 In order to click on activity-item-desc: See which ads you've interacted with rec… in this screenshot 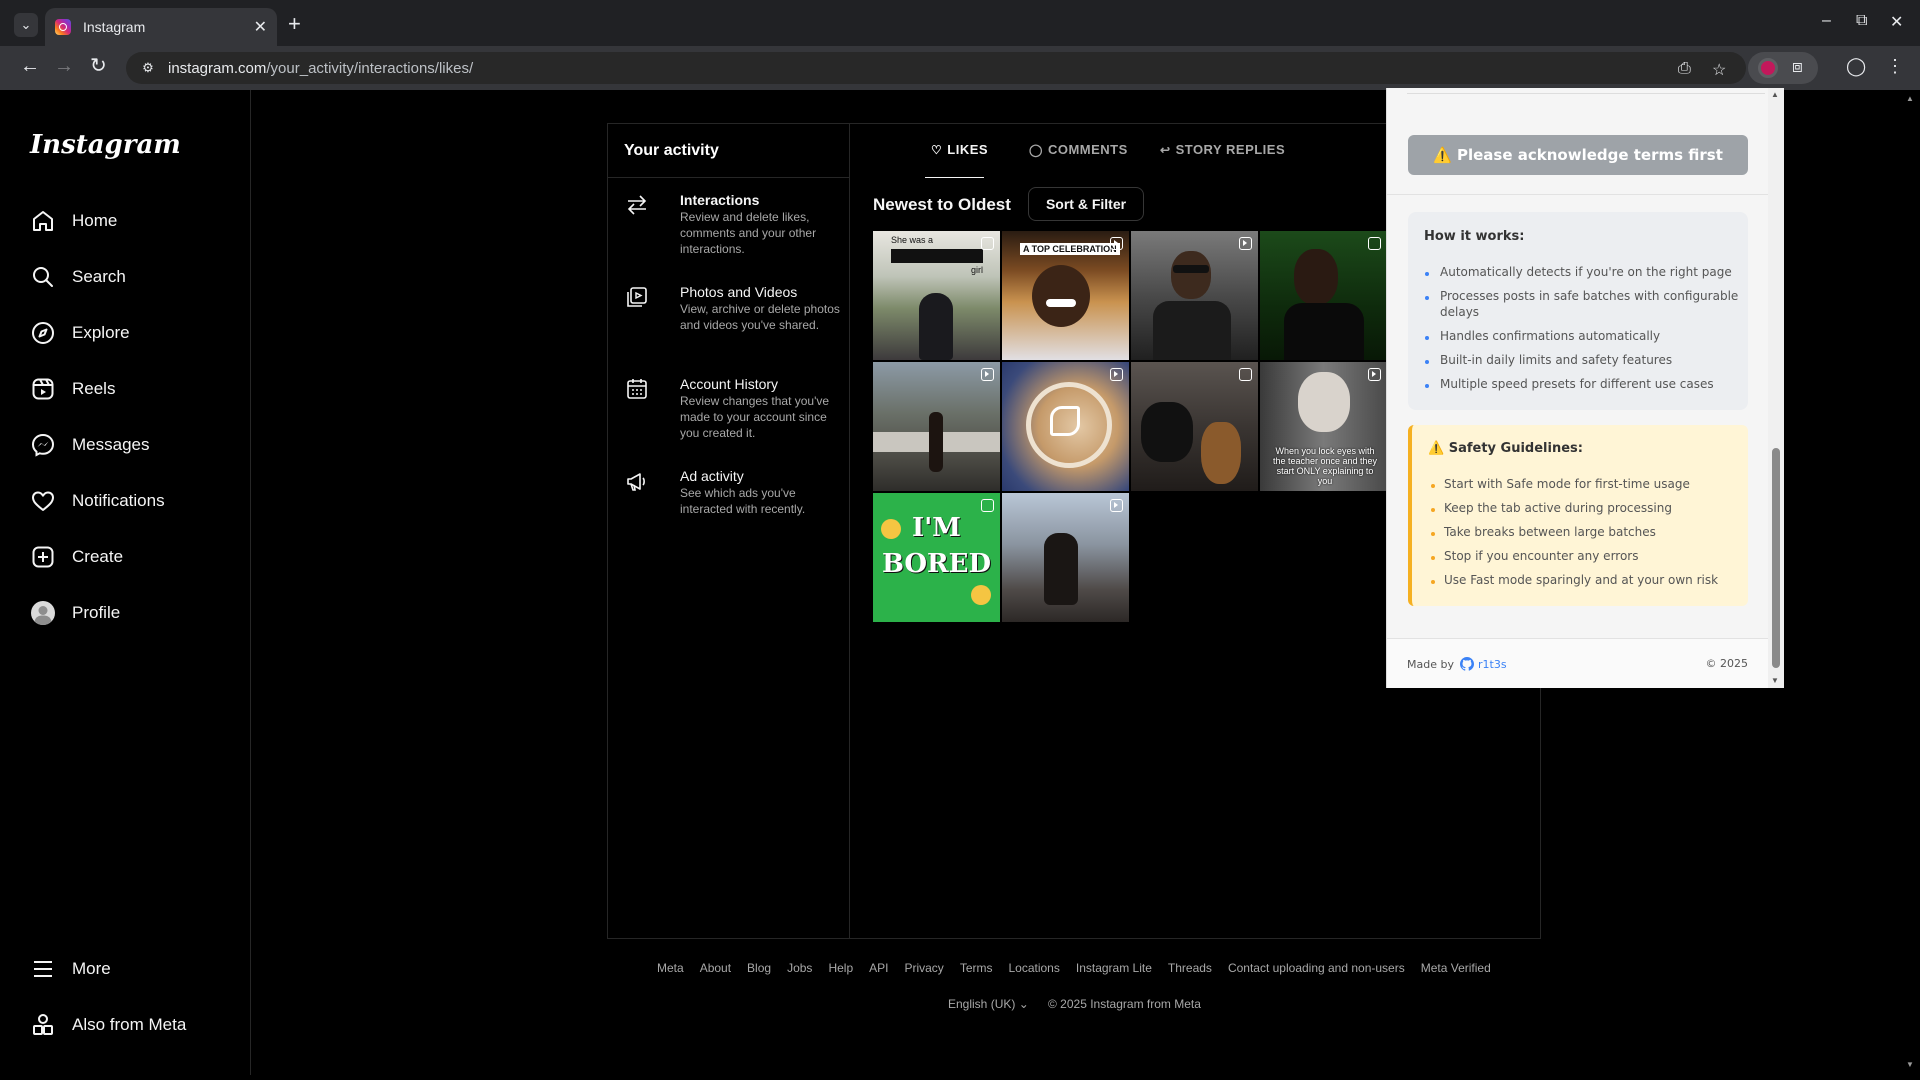, I will do `click(743, 501)`.